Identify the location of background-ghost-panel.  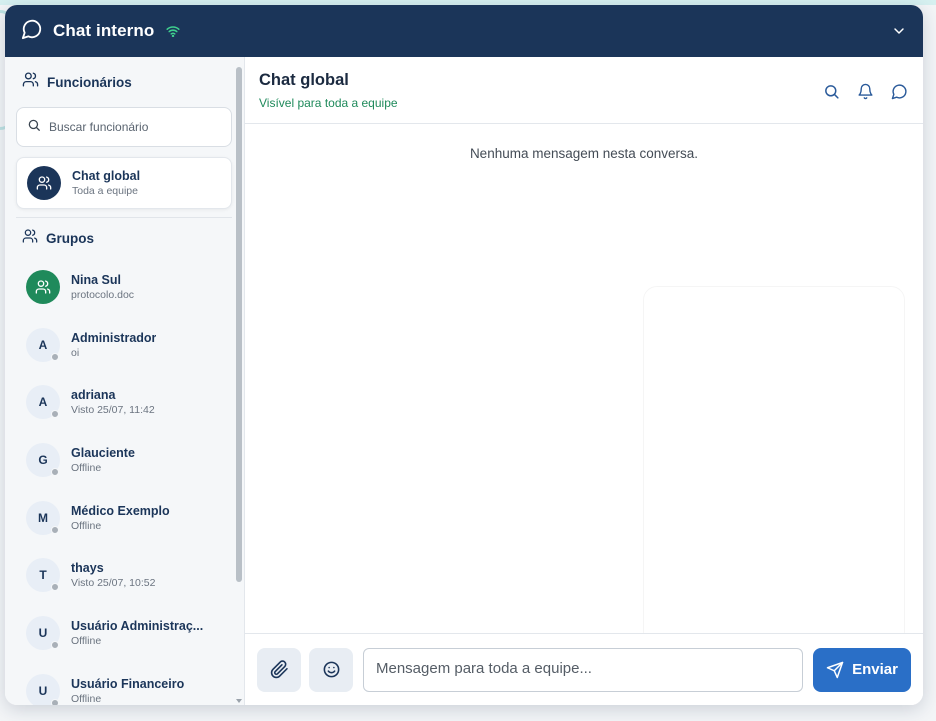
(774, 459).